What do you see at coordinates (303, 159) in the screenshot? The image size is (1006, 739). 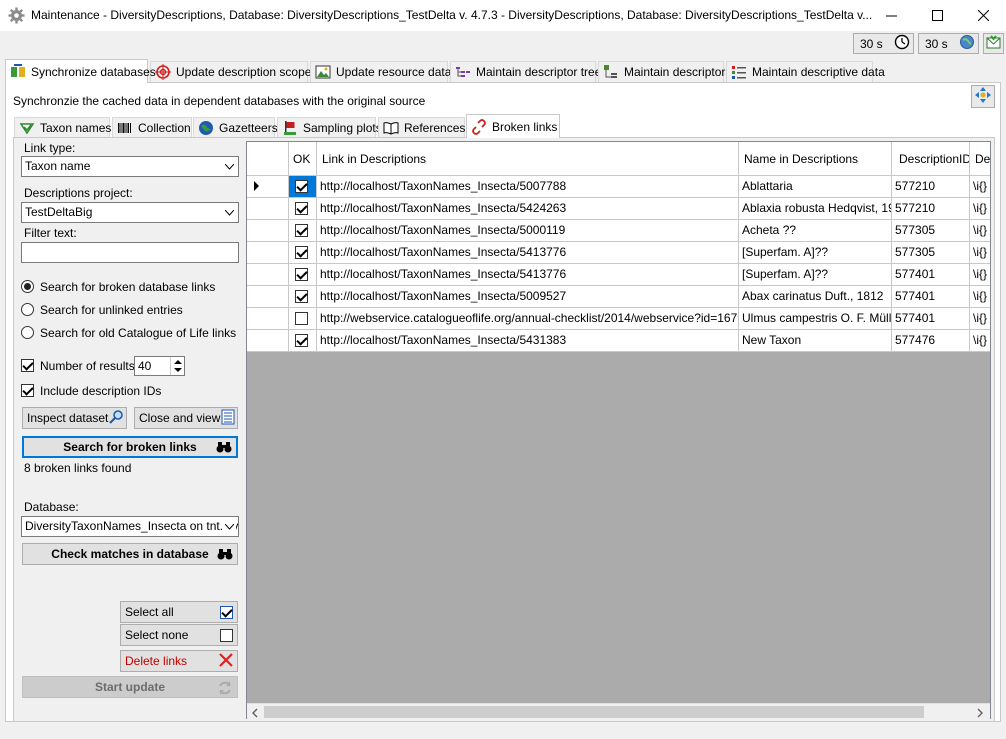 I see `column-header-ok: OK` at bounding box center [303, 159].